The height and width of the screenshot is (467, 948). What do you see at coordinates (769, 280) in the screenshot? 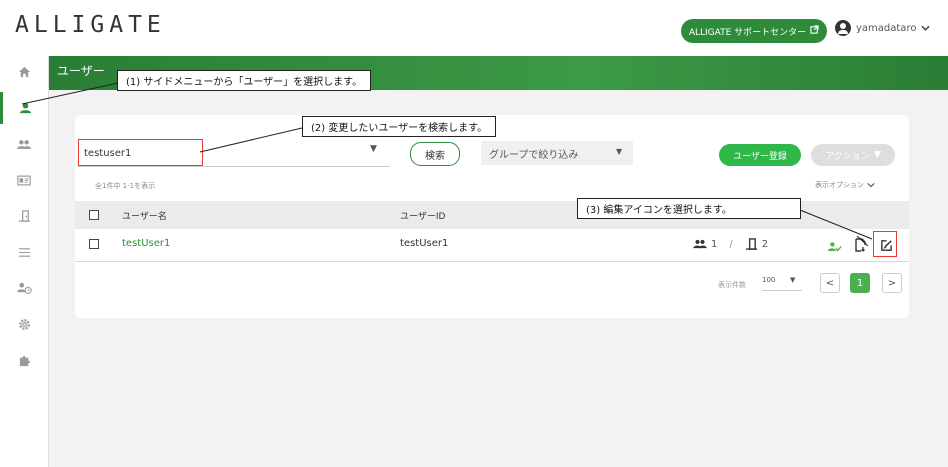
I see `per-page-value: 100` at bounding box center [769, 280].